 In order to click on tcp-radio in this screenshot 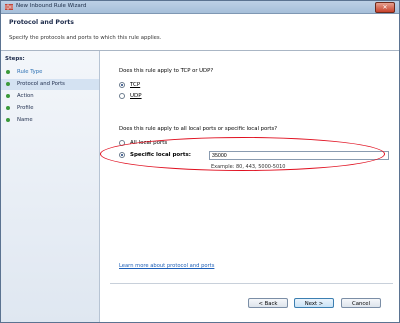, I will do `click(122, 85)`.